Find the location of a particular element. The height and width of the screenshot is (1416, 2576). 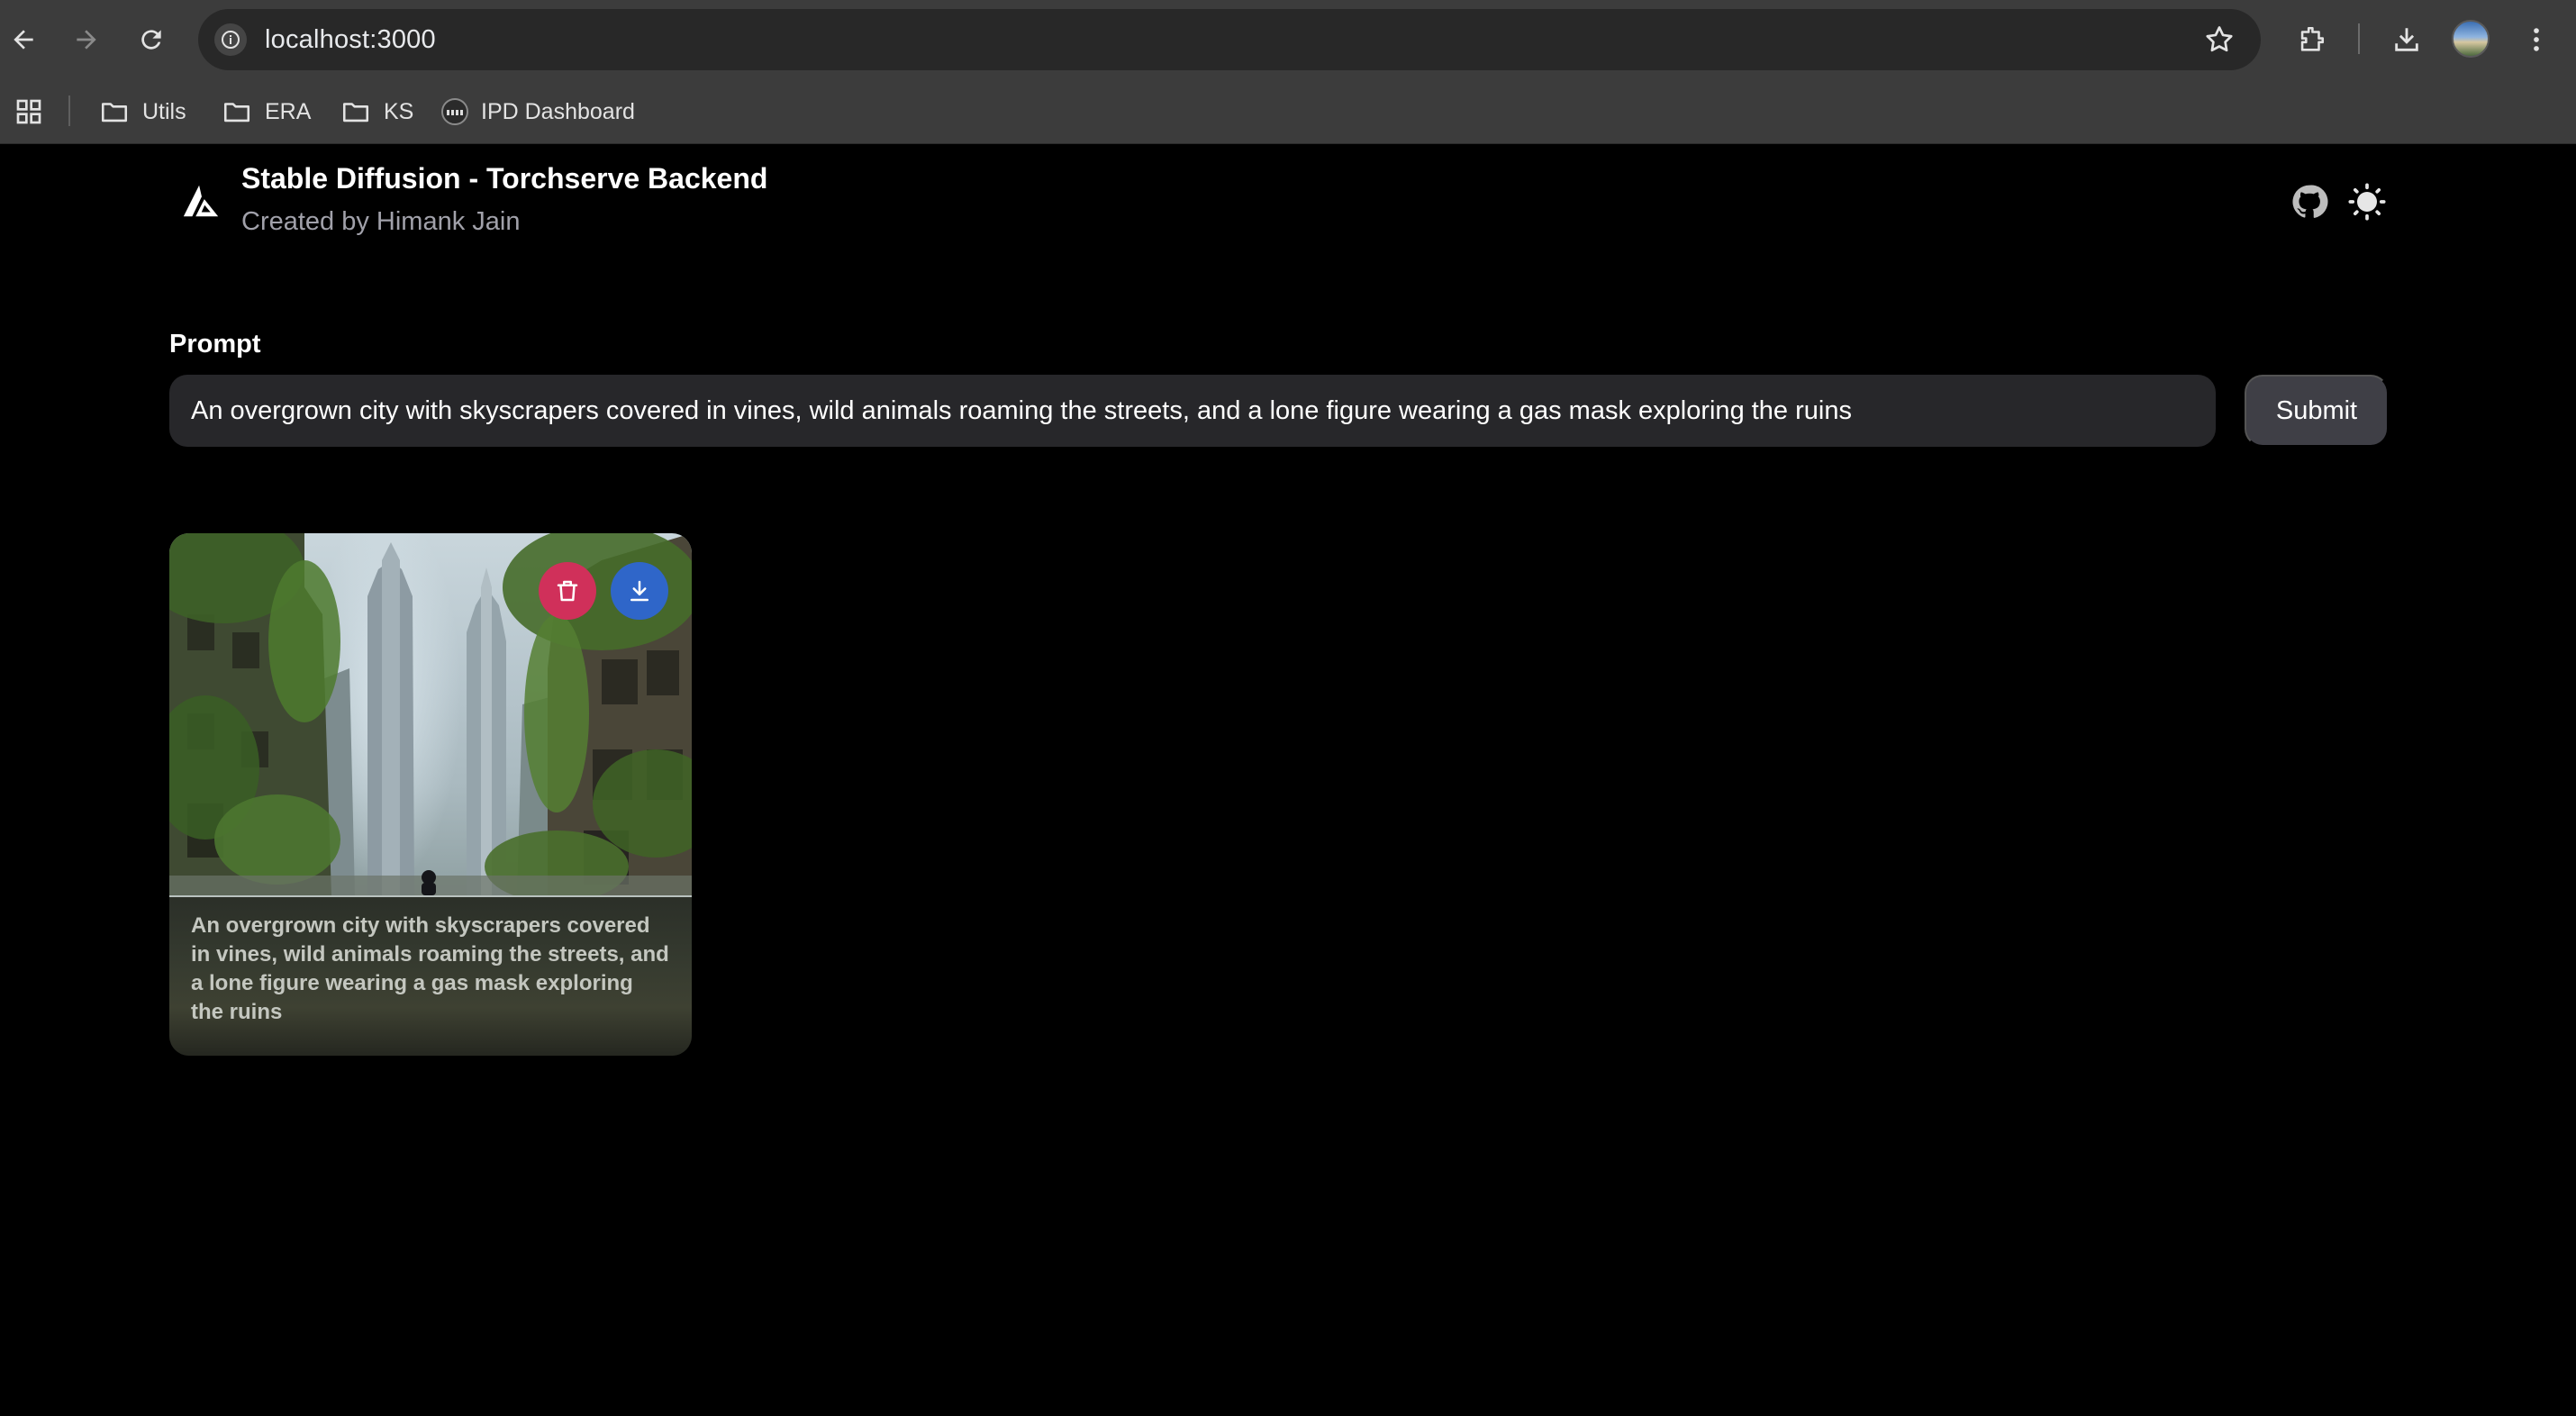

submit-button: Submit is located at coordinates (2317, 411).